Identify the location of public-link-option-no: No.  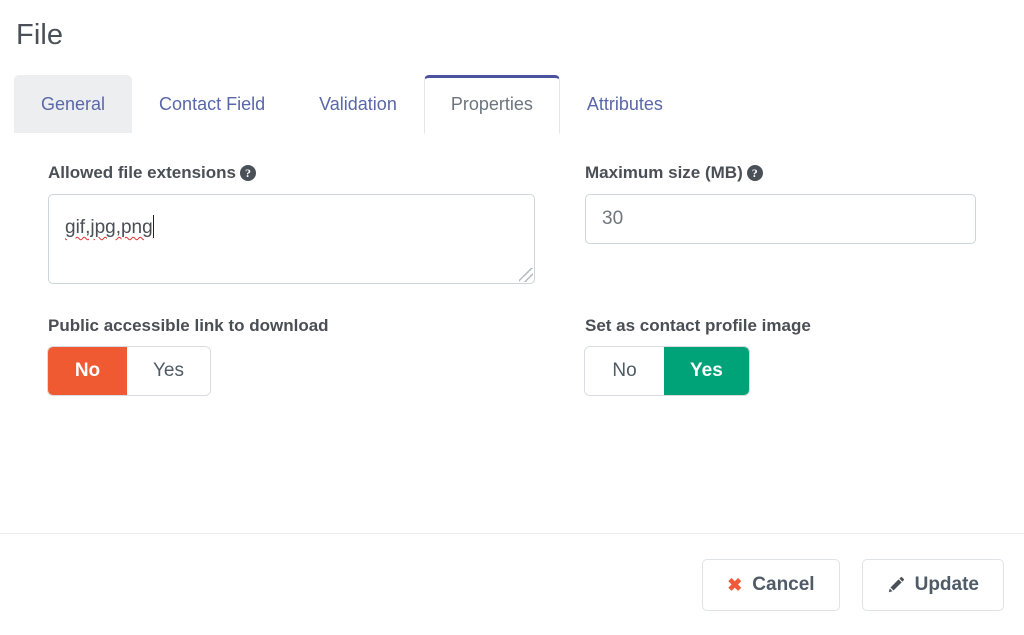
(87, 371).